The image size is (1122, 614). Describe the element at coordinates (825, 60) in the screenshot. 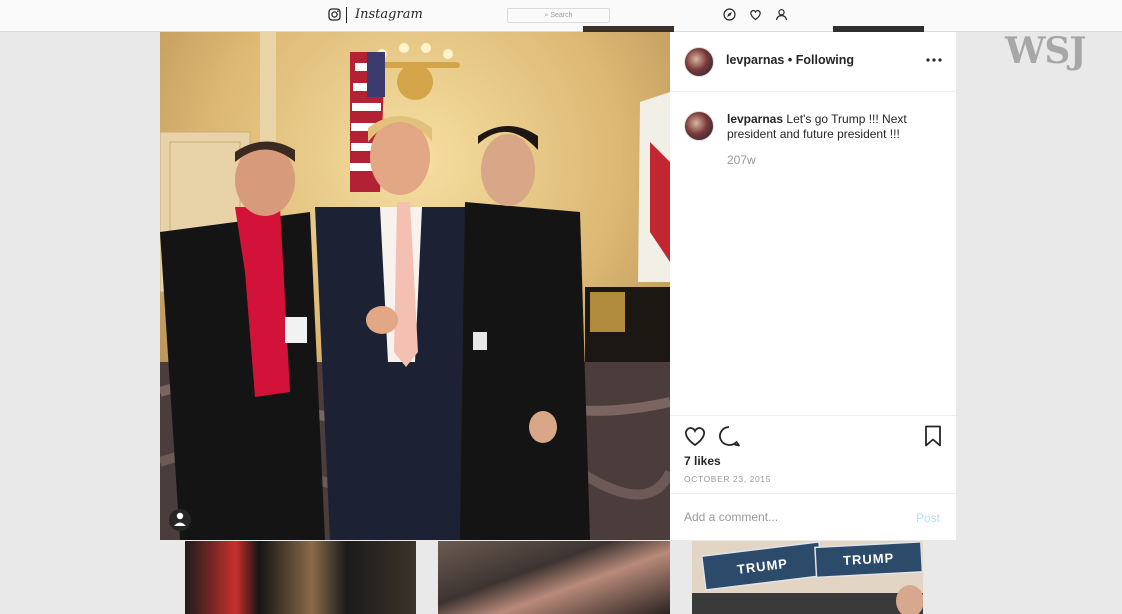

I see `following-button: Following` at that location.